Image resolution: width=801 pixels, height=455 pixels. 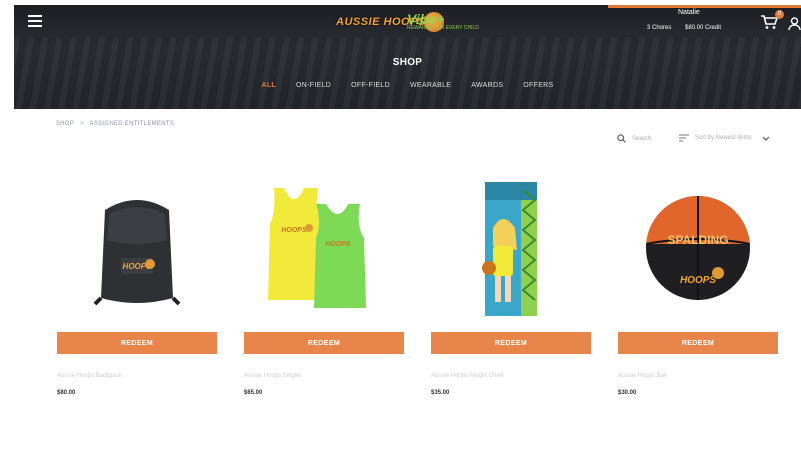 I want to click on breadcrumb: SHOP > ASSIGNED ENTITLEMENTS, so click(x=115, y=124).